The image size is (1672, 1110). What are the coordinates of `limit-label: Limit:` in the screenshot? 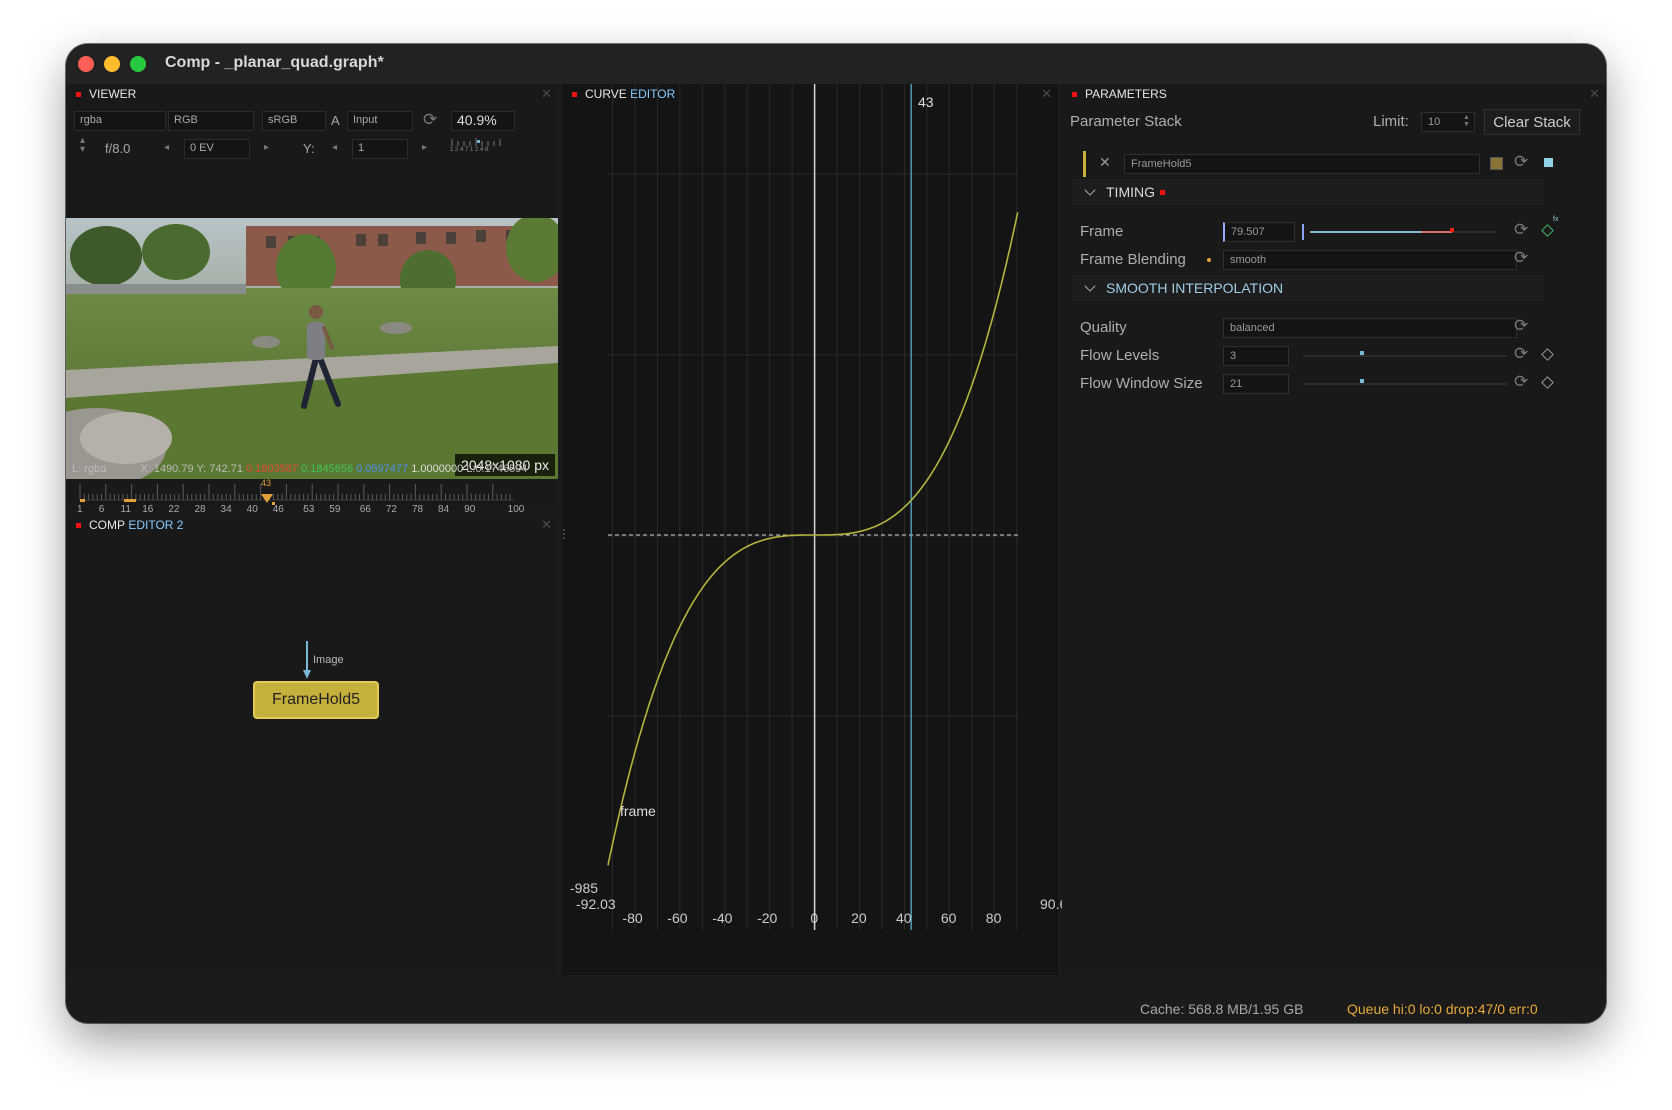 It's located at (1391, 121).